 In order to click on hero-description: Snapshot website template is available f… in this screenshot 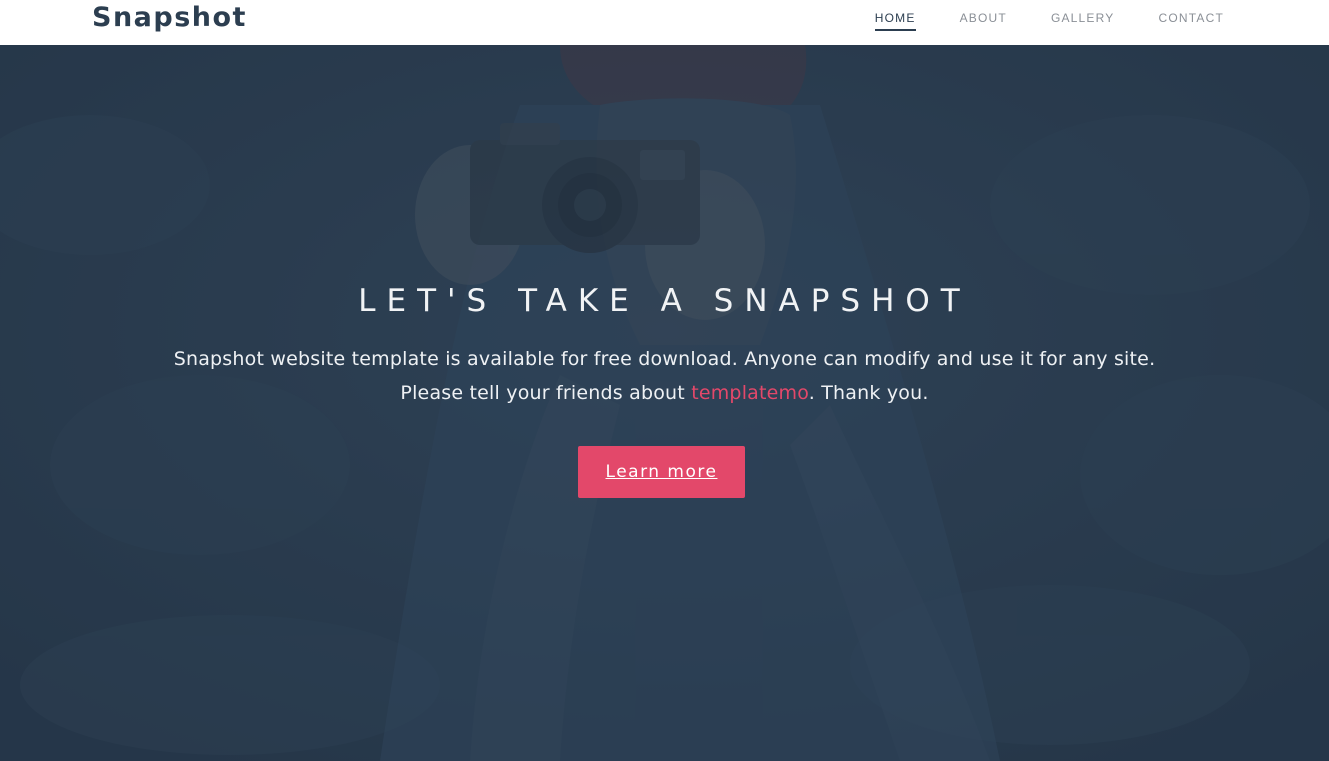, I will do `click(664, 359)`.